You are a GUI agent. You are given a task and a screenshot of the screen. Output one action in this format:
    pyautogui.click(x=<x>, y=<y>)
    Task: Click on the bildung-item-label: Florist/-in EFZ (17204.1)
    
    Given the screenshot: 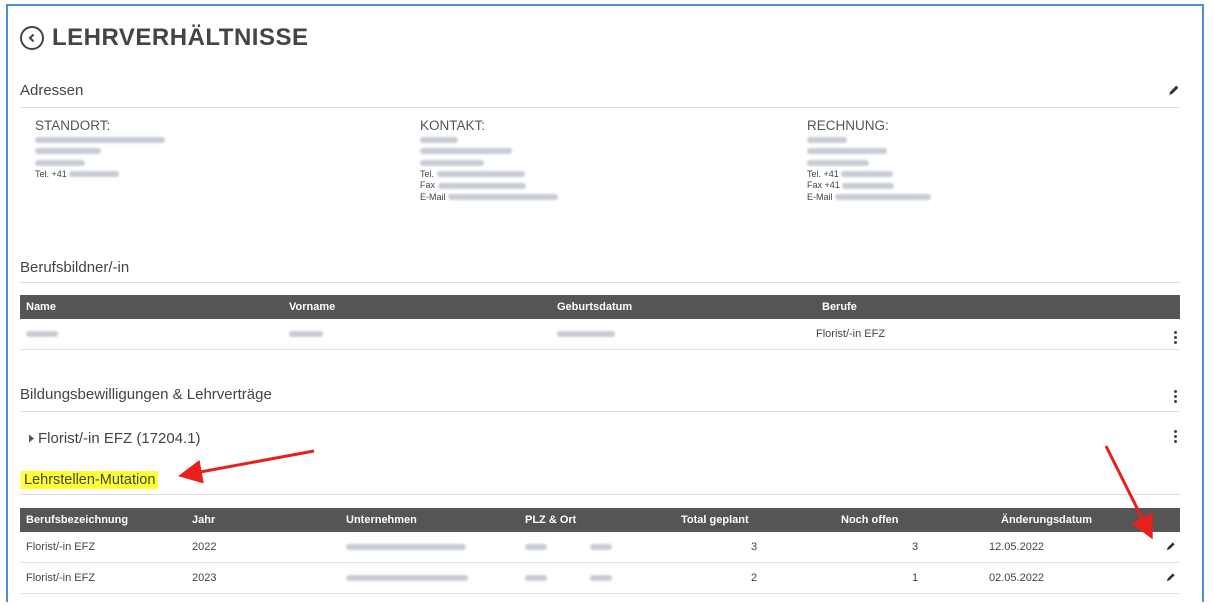 What is the action you would take?
    pyautogui.click(x=119, y=438)
    